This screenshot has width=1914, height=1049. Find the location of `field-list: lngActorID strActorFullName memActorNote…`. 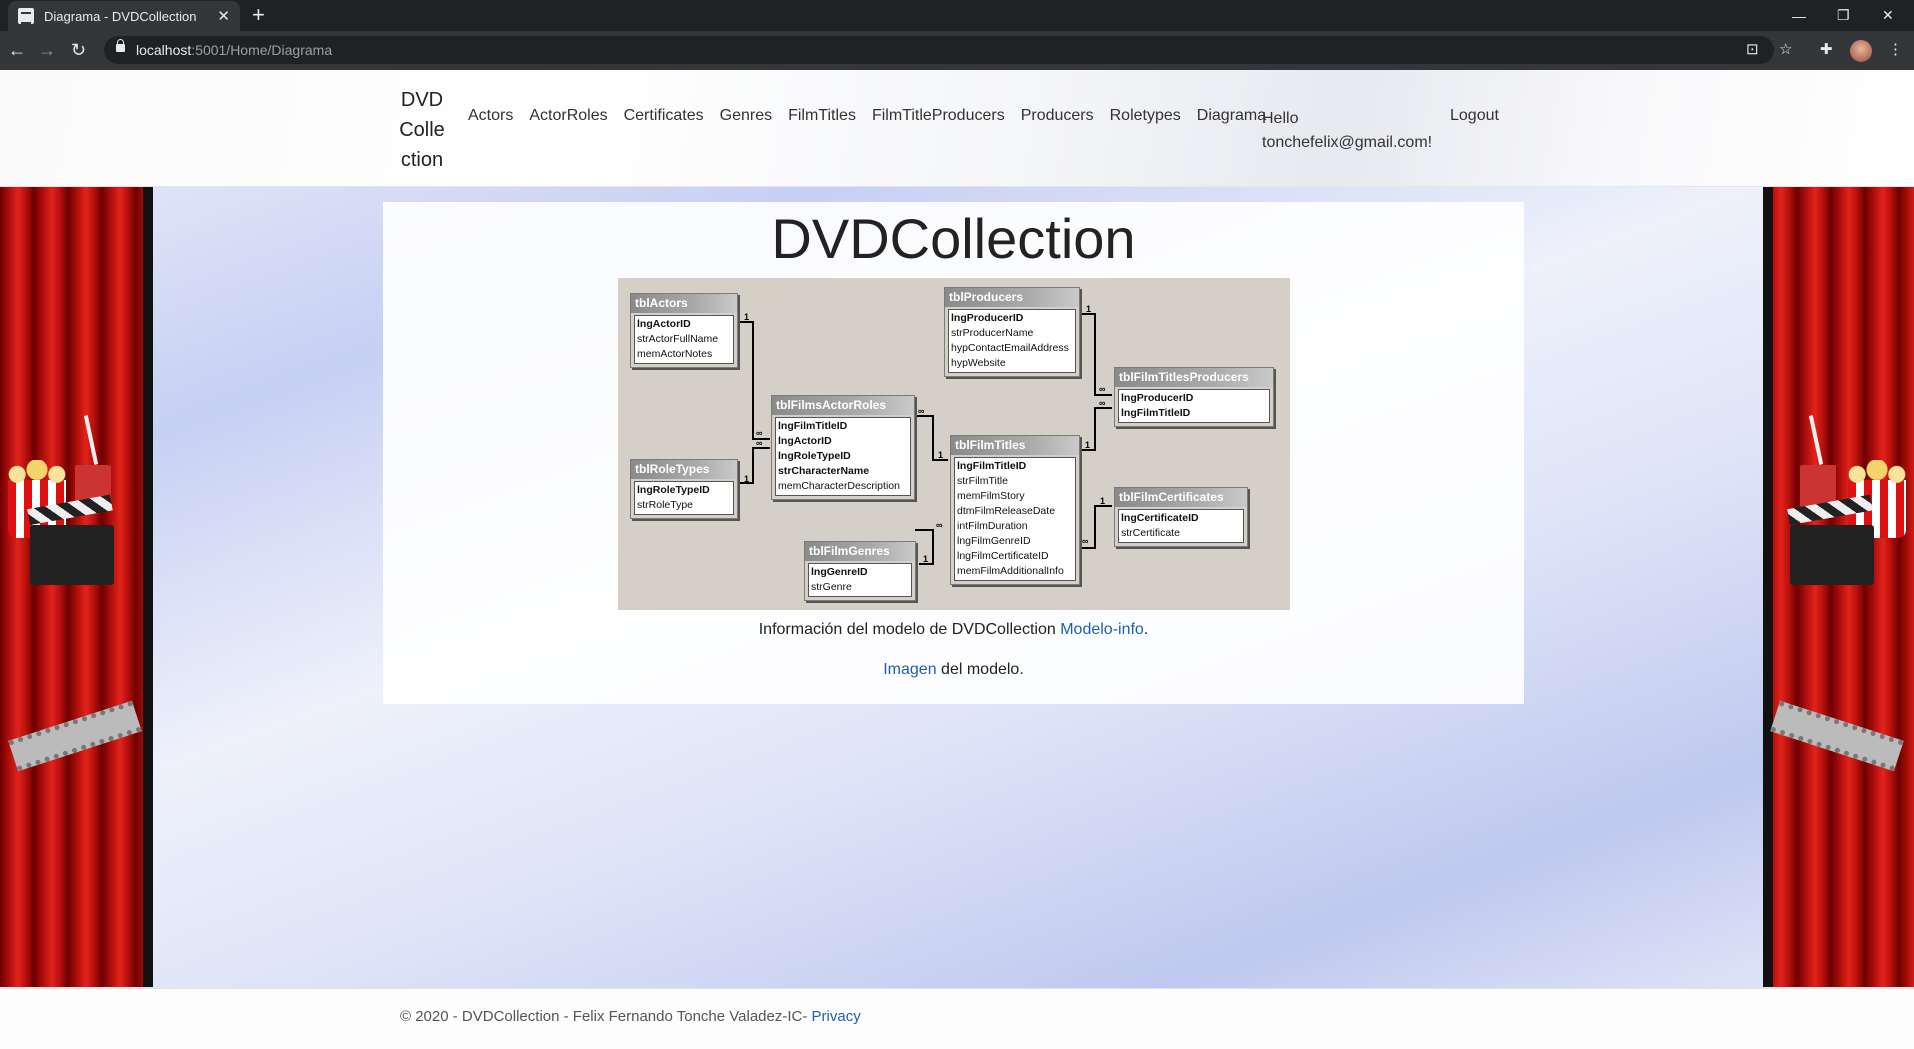

field-list: lngActorID strActorFullName memActorNote… is located at coordinates (684, 339).